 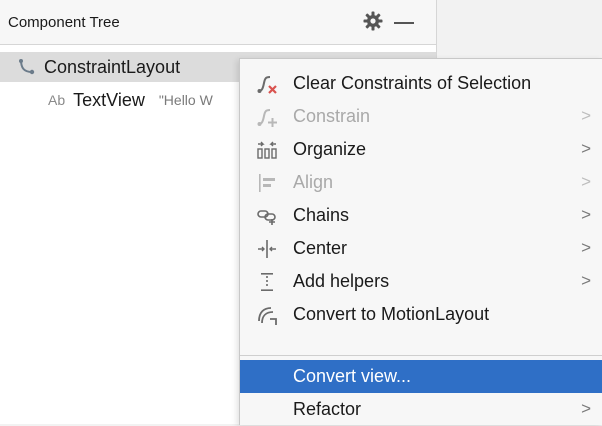 What do you see at coordinates (330, 149) in the screenshot?
I see `menu-item-label: Organize` at bounding box center [330, 149].